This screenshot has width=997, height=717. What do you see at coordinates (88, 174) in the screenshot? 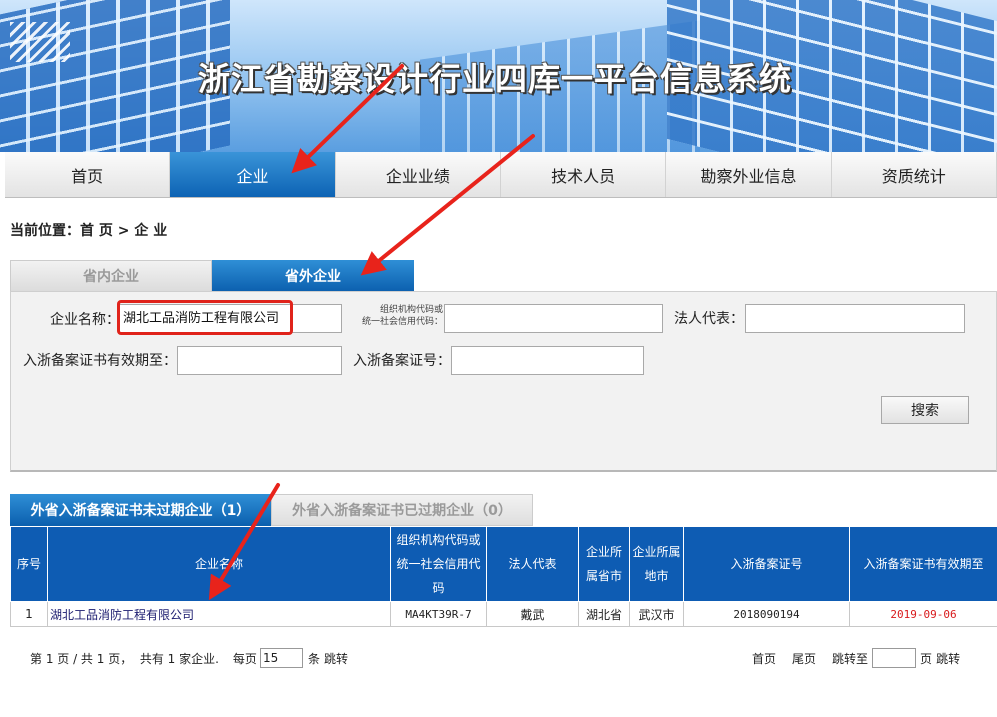
I see `nav-home: 首页` at bounding box center [88, 174].